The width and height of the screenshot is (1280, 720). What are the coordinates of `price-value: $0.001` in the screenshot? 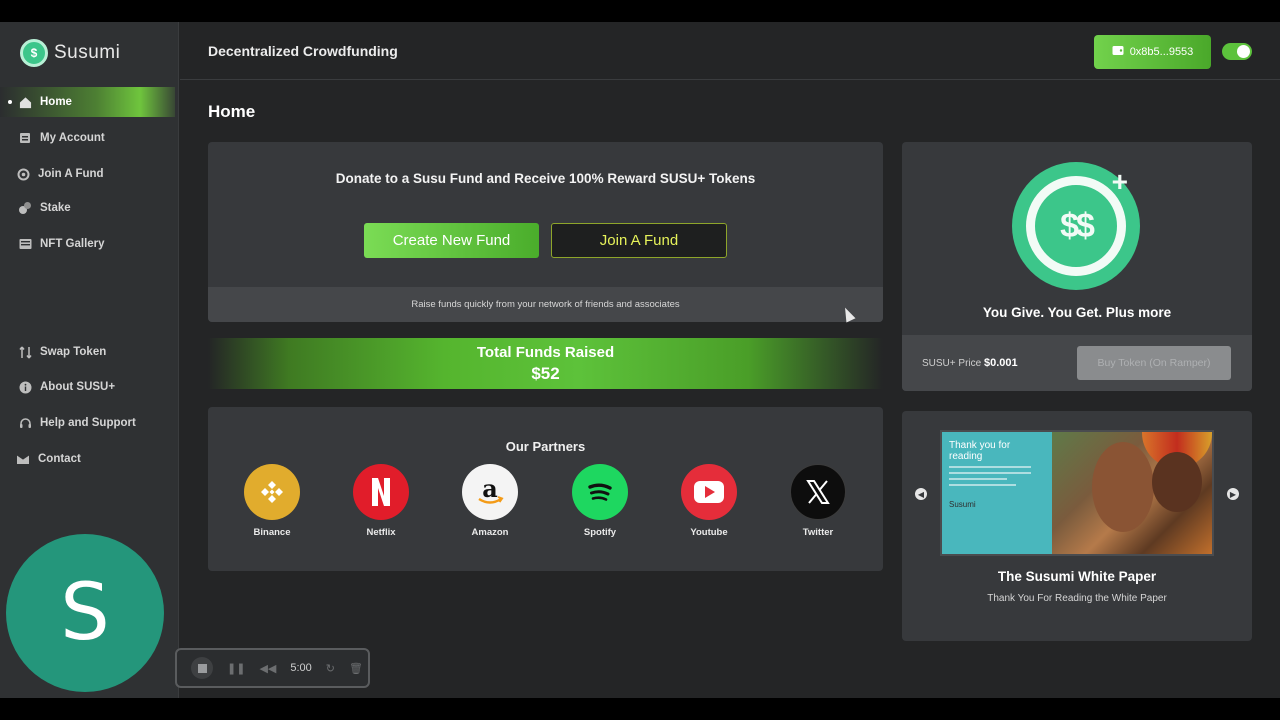 It's located at (1000, 363).